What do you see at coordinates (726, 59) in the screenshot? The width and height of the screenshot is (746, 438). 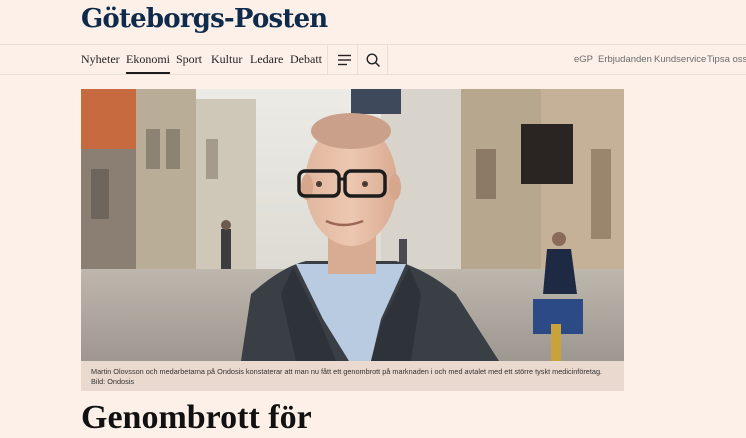 I see `link-tipsa-oss: Tipsa oss` at bounding box center [726, 59].